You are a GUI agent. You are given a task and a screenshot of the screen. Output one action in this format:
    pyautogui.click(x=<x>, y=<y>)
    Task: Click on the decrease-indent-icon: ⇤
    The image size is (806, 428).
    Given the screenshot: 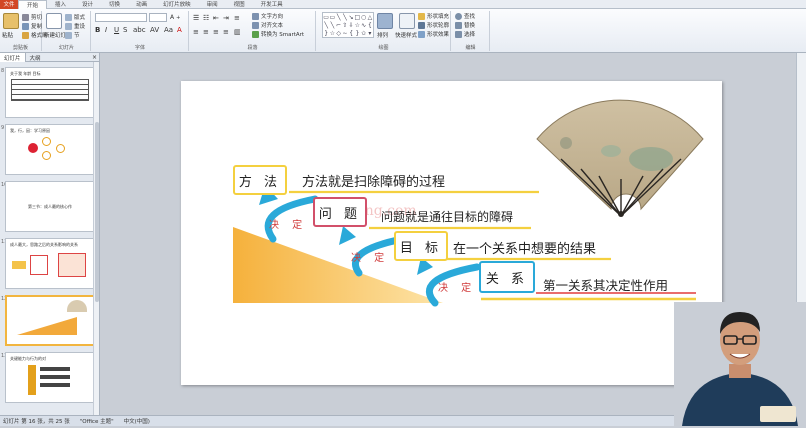 What is the action you would take?
    pyautogui.click(x=216, y=18)
    